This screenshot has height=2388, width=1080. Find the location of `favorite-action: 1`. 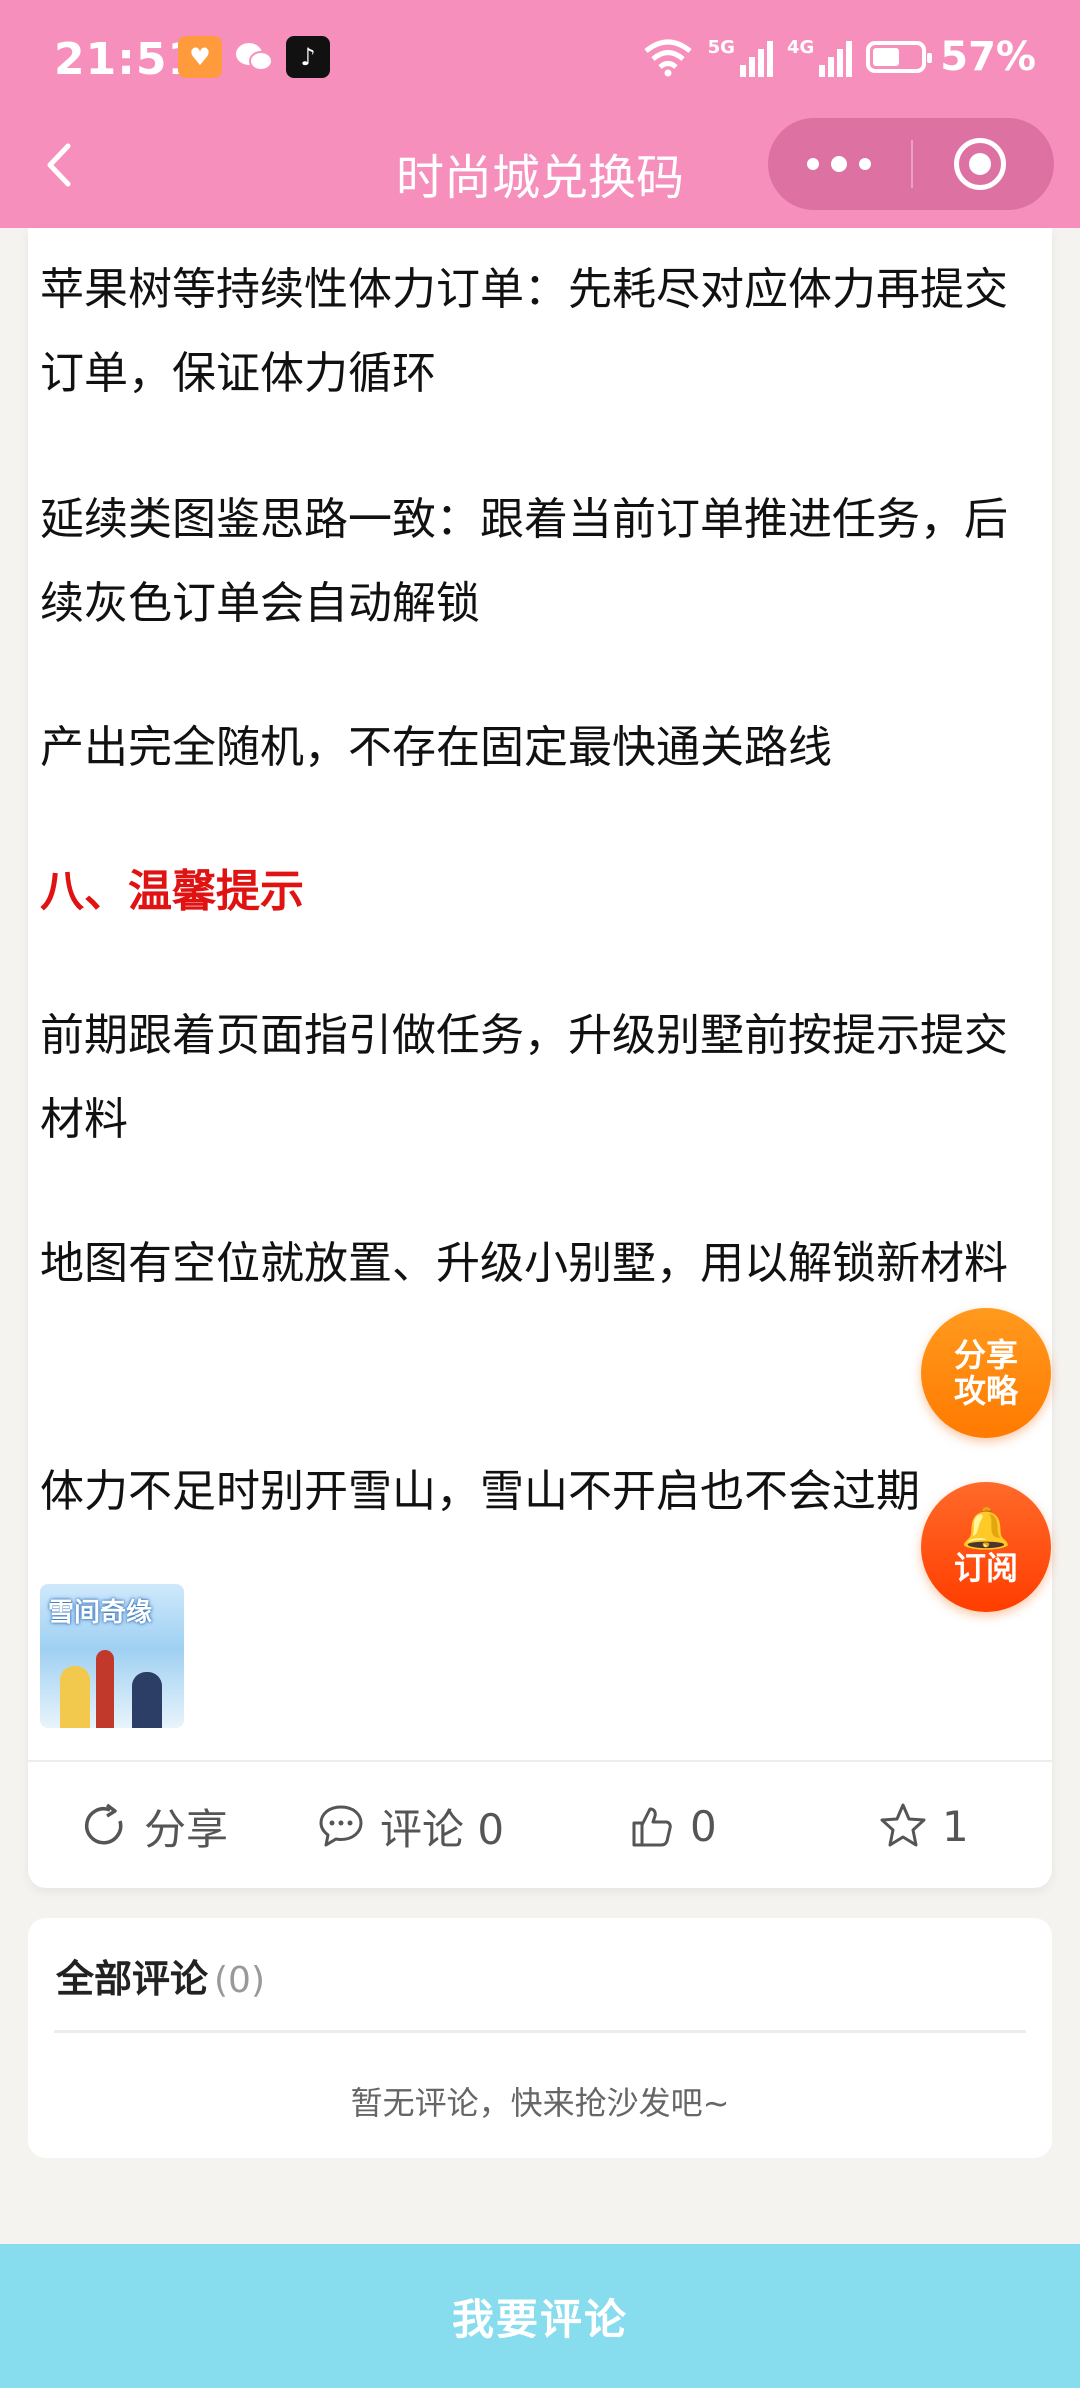

favorite-action: 1 is located at coordinates (923, 1826).